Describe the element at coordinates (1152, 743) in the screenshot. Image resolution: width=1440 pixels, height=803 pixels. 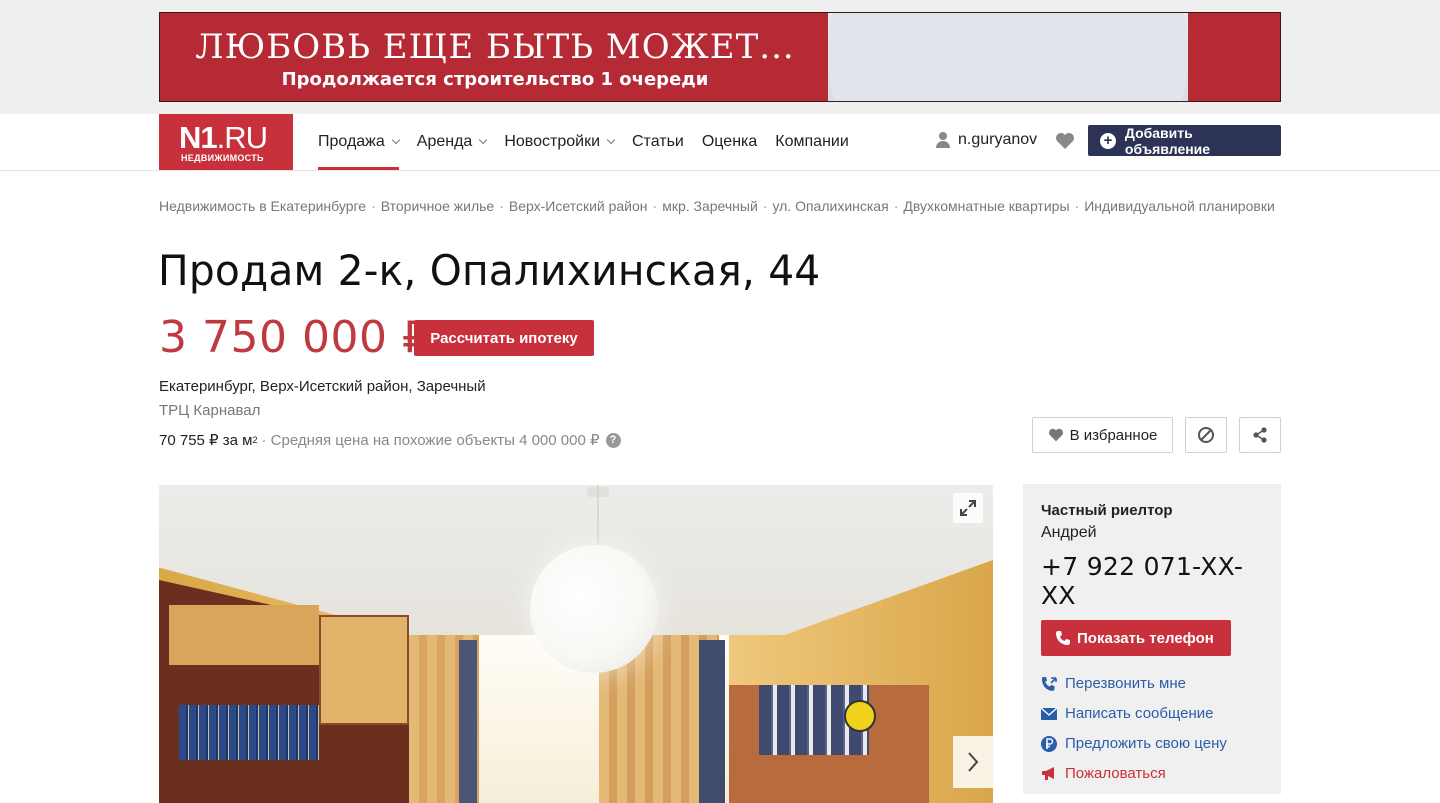
I see `offer-price-link: Предложить свою цену` at that location.